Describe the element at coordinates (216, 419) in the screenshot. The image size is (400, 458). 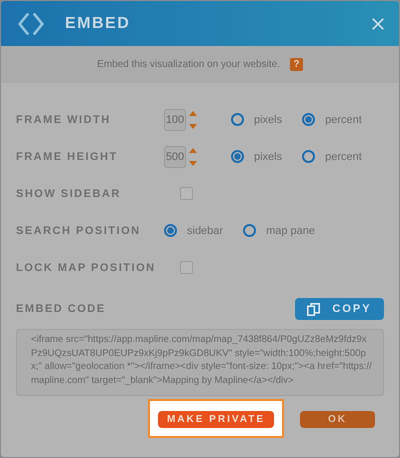
I see `make-private-button: MAKE PRIVATE` at that location.